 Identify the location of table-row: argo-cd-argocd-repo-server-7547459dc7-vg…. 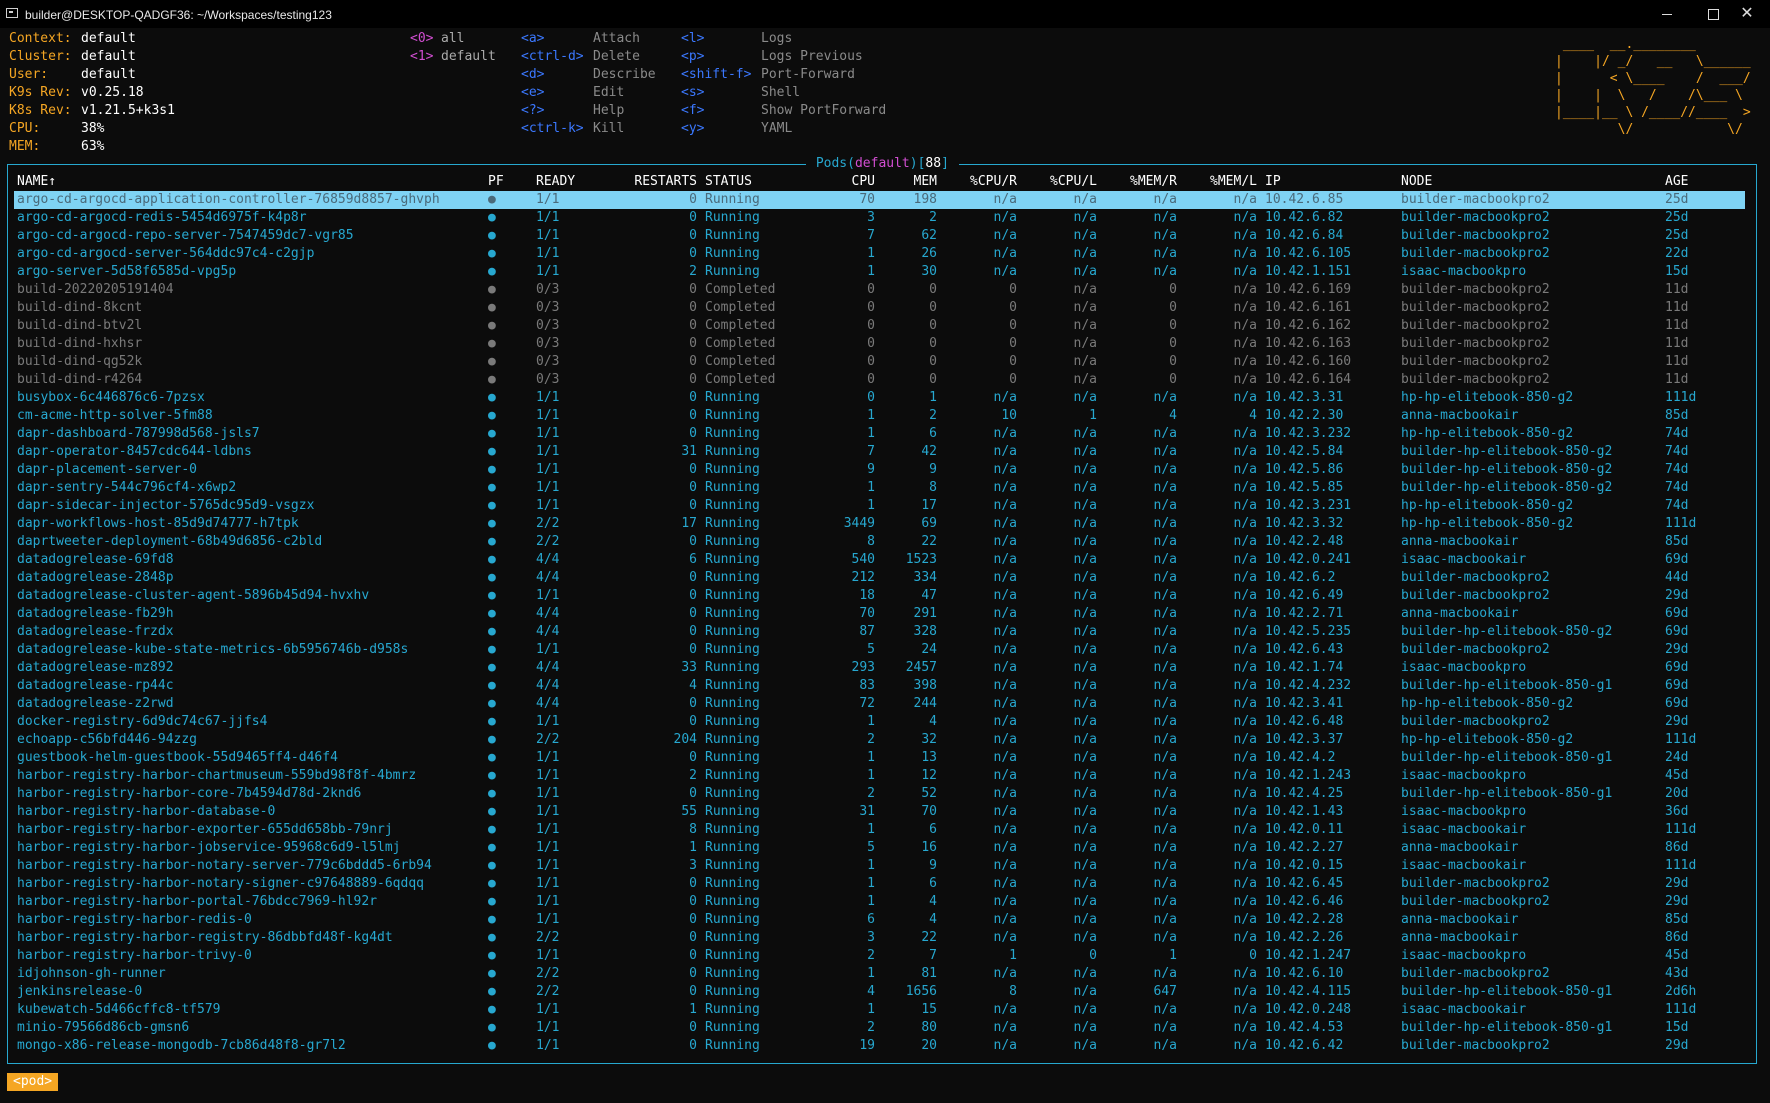
(879, 236).